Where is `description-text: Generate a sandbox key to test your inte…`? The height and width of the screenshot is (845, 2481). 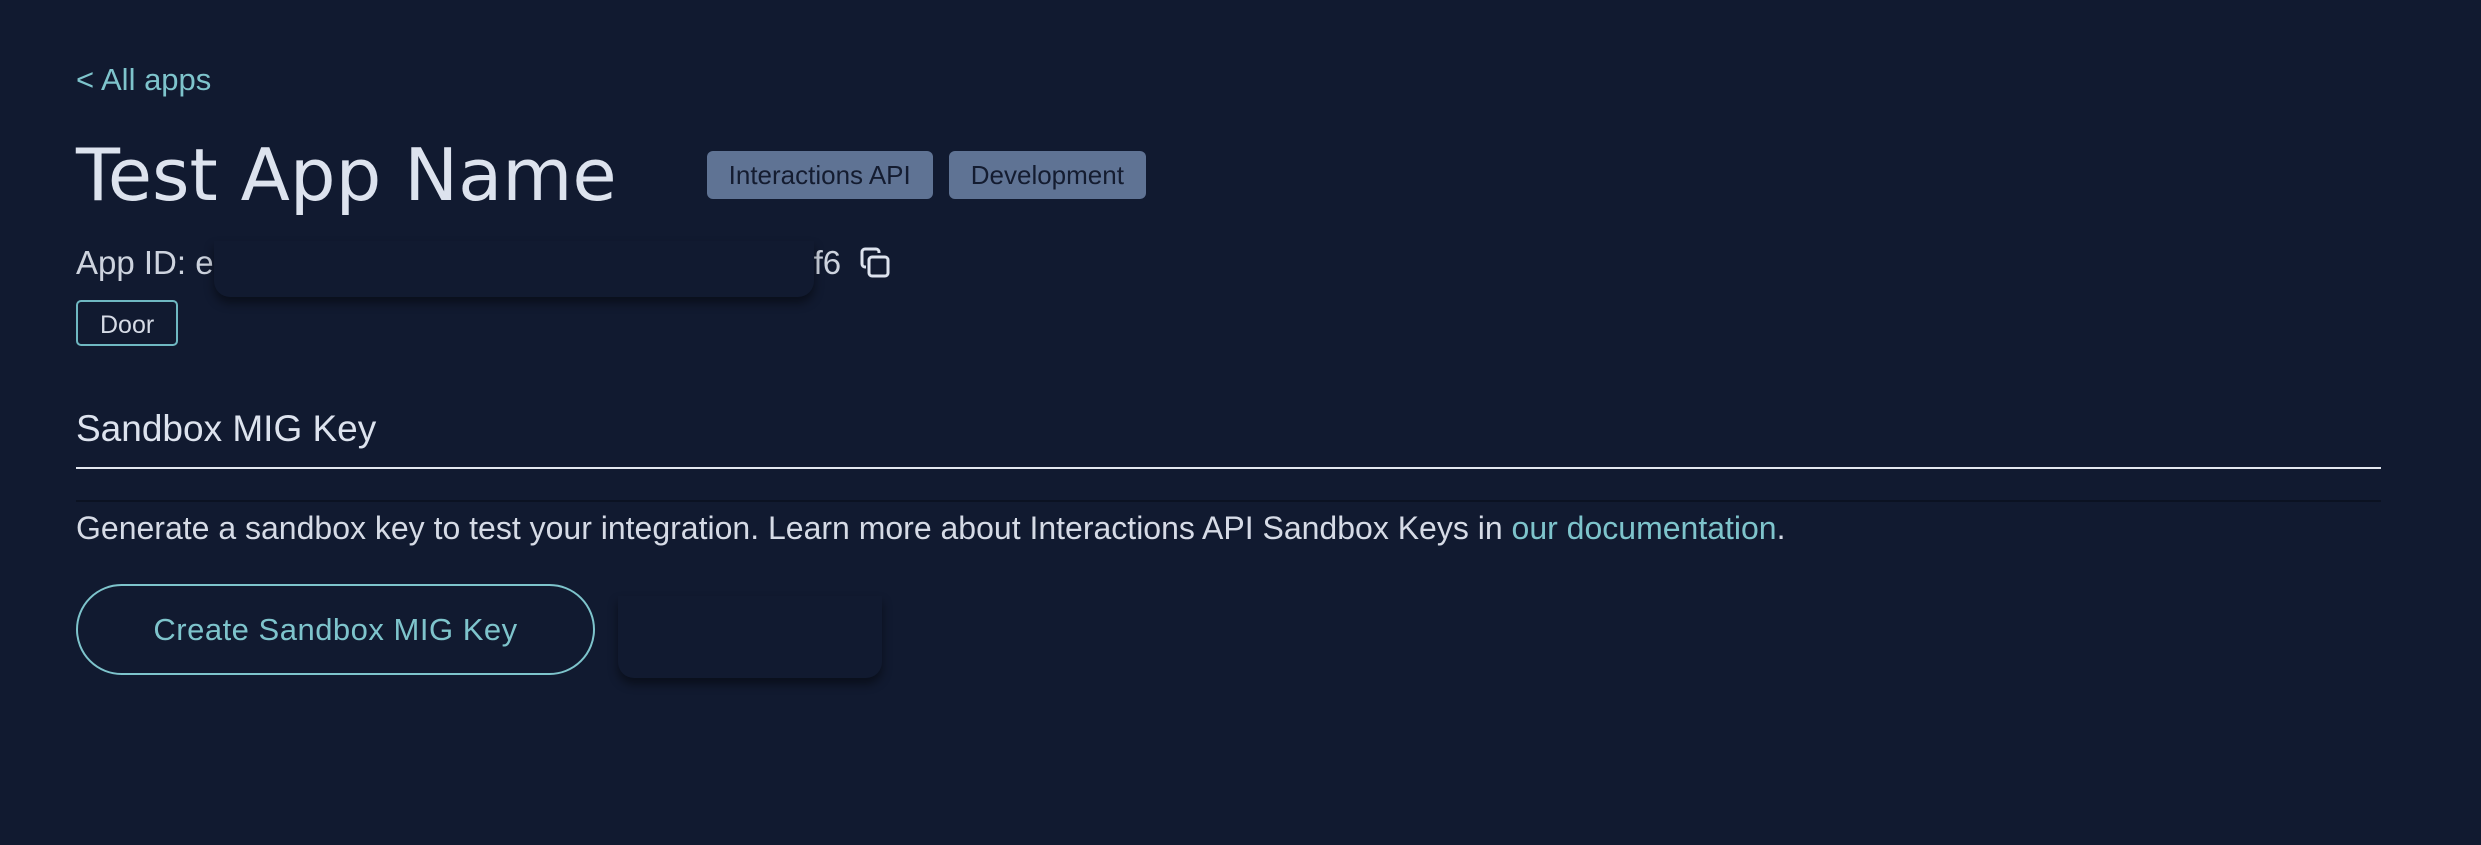 description-text: Generate a sandbox key to test your inte… is located at coordinates (794, 528).